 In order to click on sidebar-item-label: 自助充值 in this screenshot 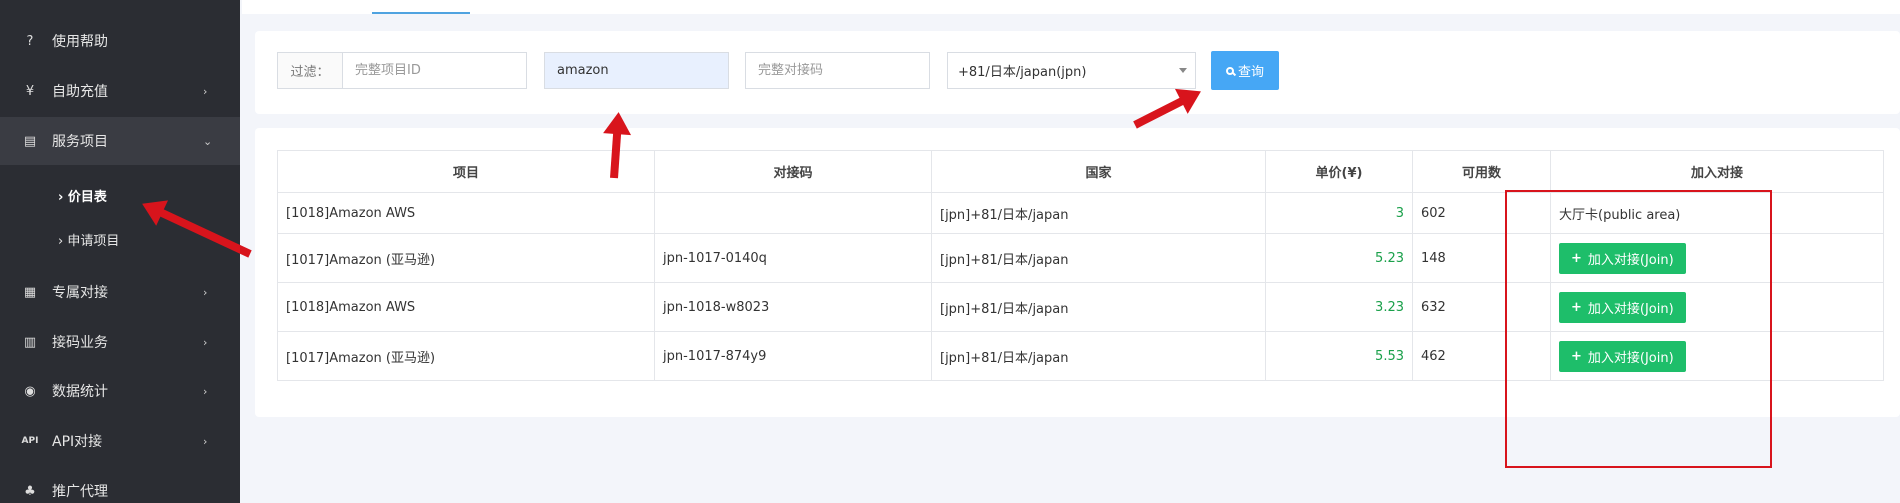, I will do `click(80, 92)`.